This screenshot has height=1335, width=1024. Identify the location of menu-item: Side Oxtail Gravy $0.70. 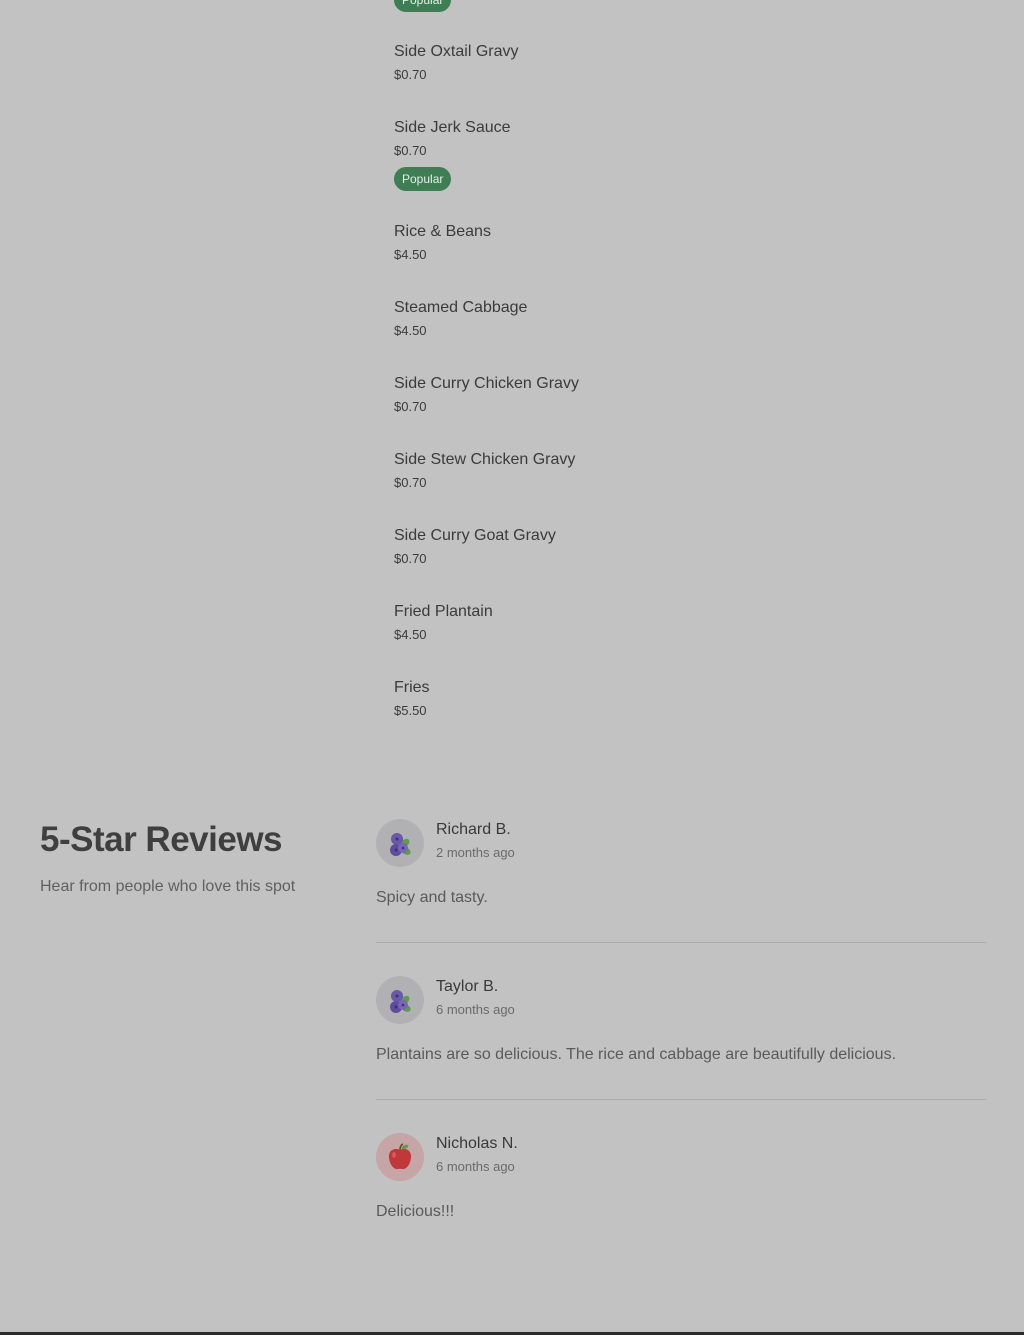
(694, 62).